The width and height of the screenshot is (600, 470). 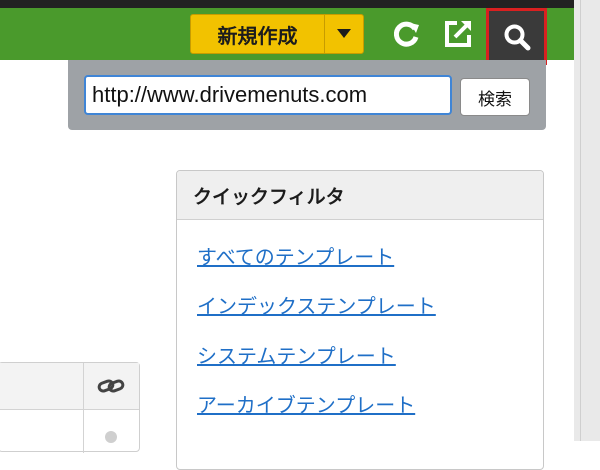 What do you see at coordinates (306, 403) in the screenshot?
I see `filter-link-archive-templates: アーカイブテンプレート` at bounding box center [306, 403].